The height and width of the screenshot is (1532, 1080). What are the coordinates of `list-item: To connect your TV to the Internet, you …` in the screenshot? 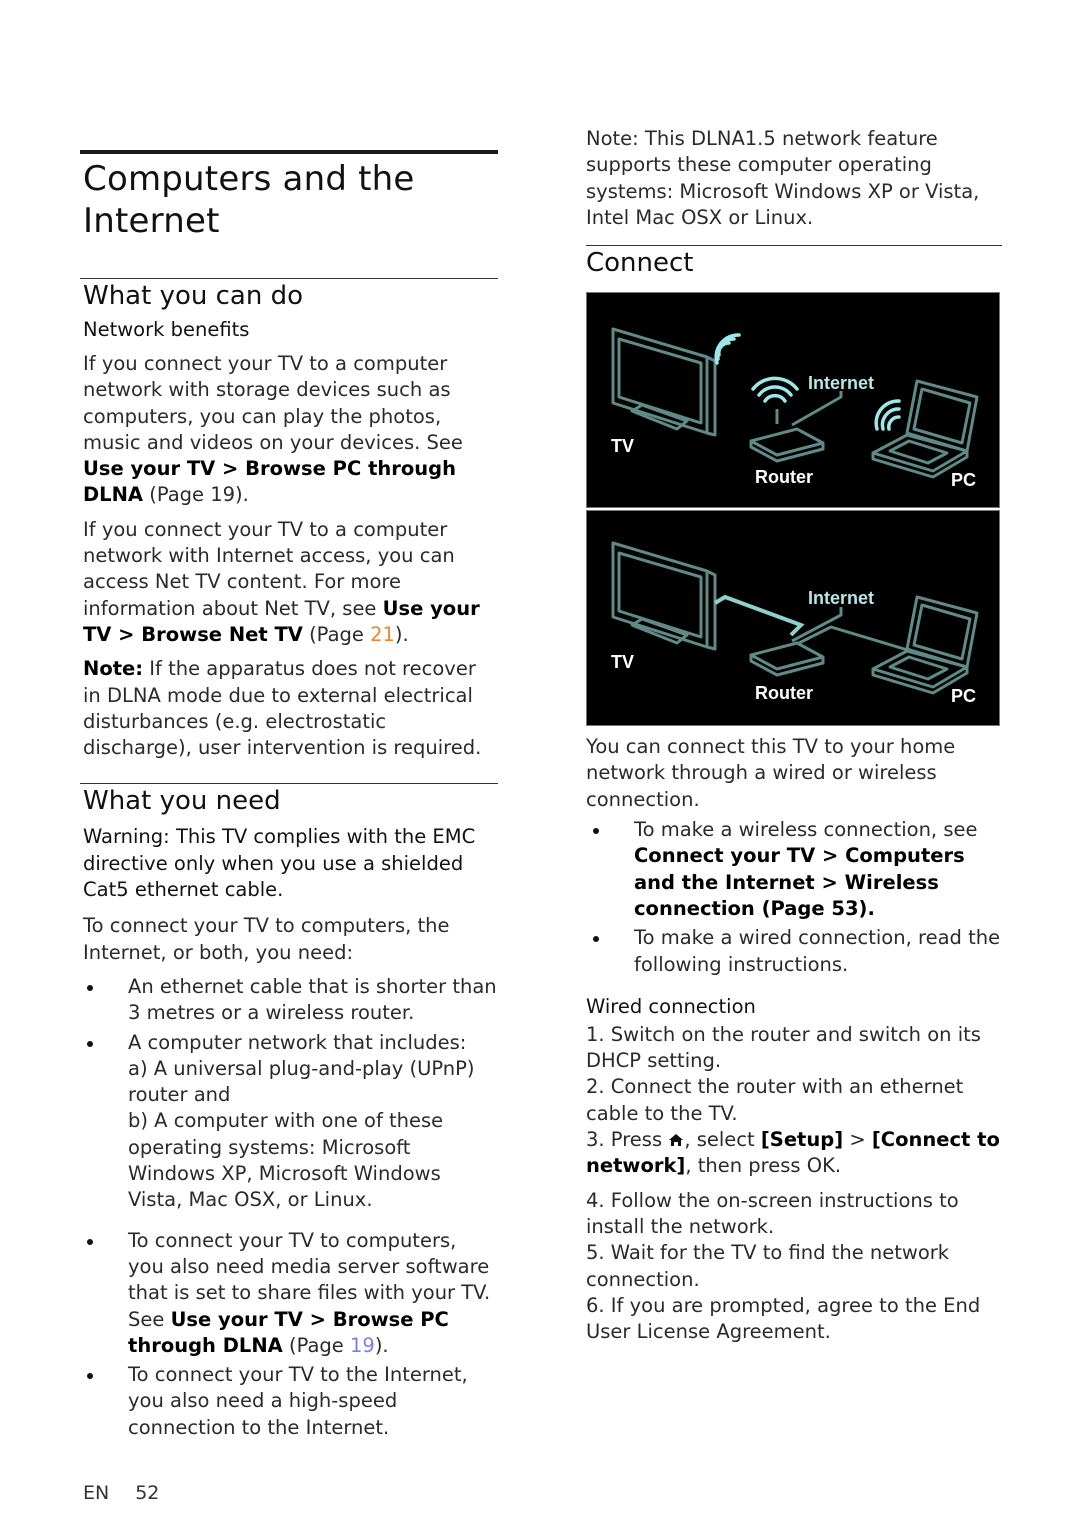 It's located at (289, 1401).